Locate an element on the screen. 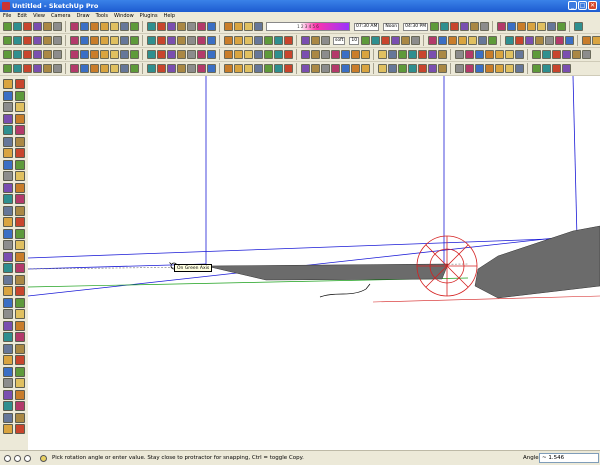 The width and height of the screenshot is (600, 465). menu-camera: Camera is located at coordinates (61, 16).